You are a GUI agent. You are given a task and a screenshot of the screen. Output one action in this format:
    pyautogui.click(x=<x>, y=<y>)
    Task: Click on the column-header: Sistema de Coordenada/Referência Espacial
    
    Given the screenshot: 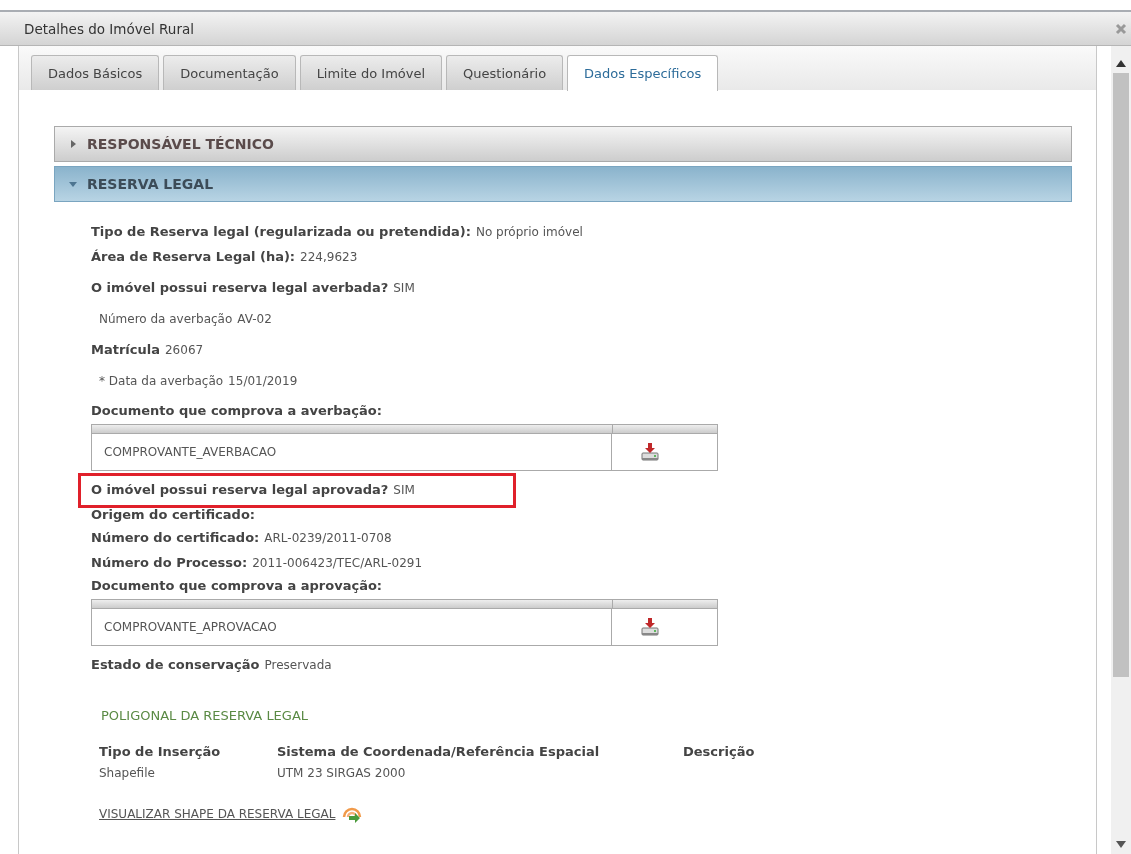 What is the action you would take?
    pyautogui.click(x=439, y=751)
    